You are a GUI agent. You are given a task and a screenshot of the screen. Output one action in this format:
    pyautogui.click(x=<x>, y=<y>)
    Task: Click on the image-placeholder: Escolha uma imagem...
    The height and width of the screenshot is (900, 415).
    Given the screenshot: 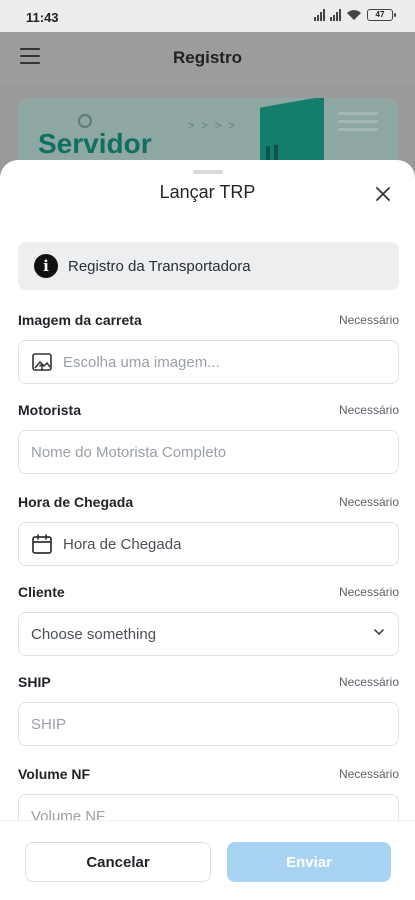 What is the action you would take?
    pyautogui.click(x=141, y=362)
    